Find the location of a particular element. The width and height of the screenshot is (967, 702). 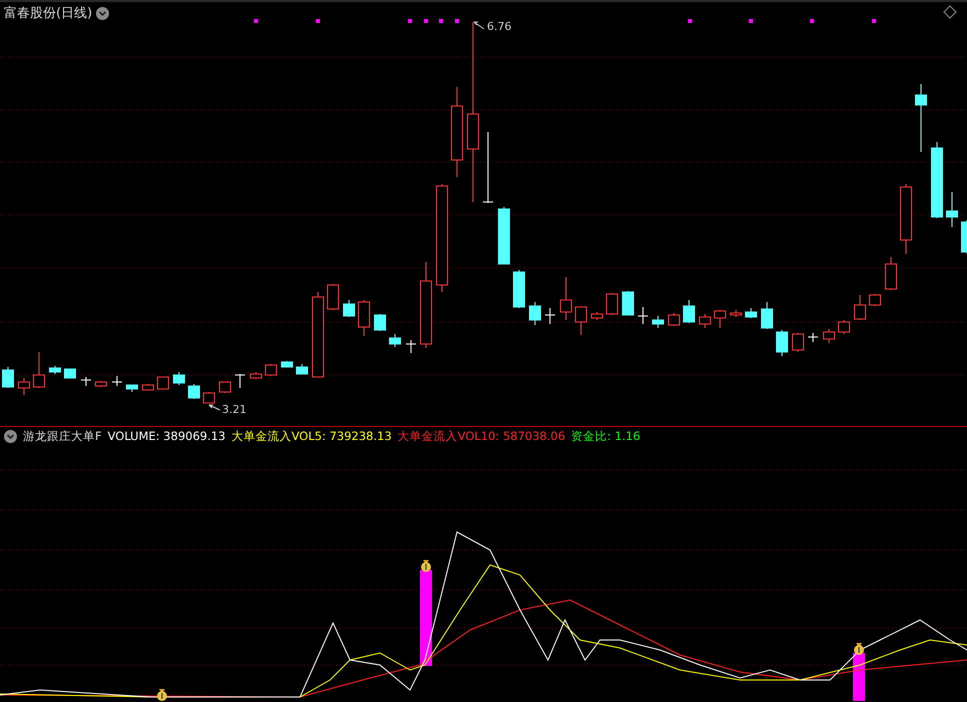

volume-bar is located at coordinates (859, 677).